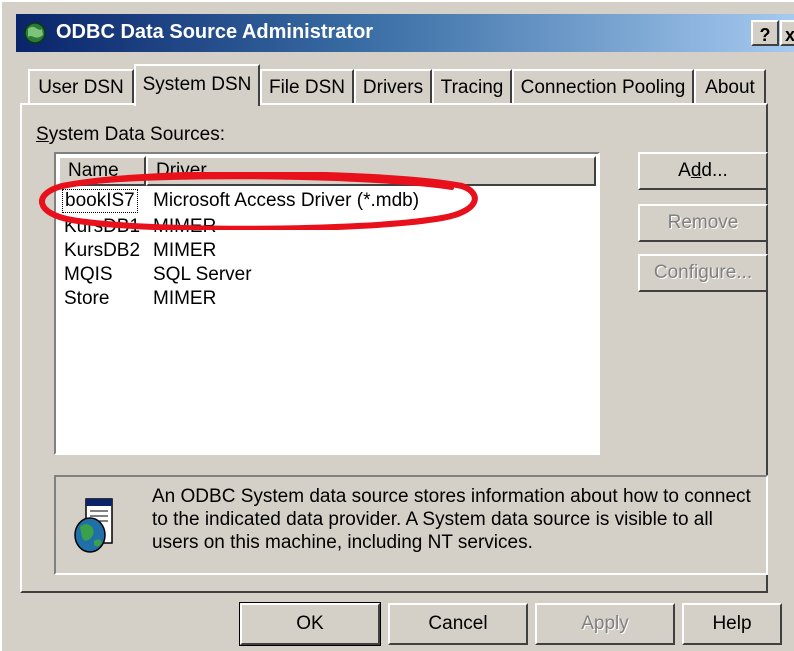  I want to click on apply-button: Apply, so click(605, 624).